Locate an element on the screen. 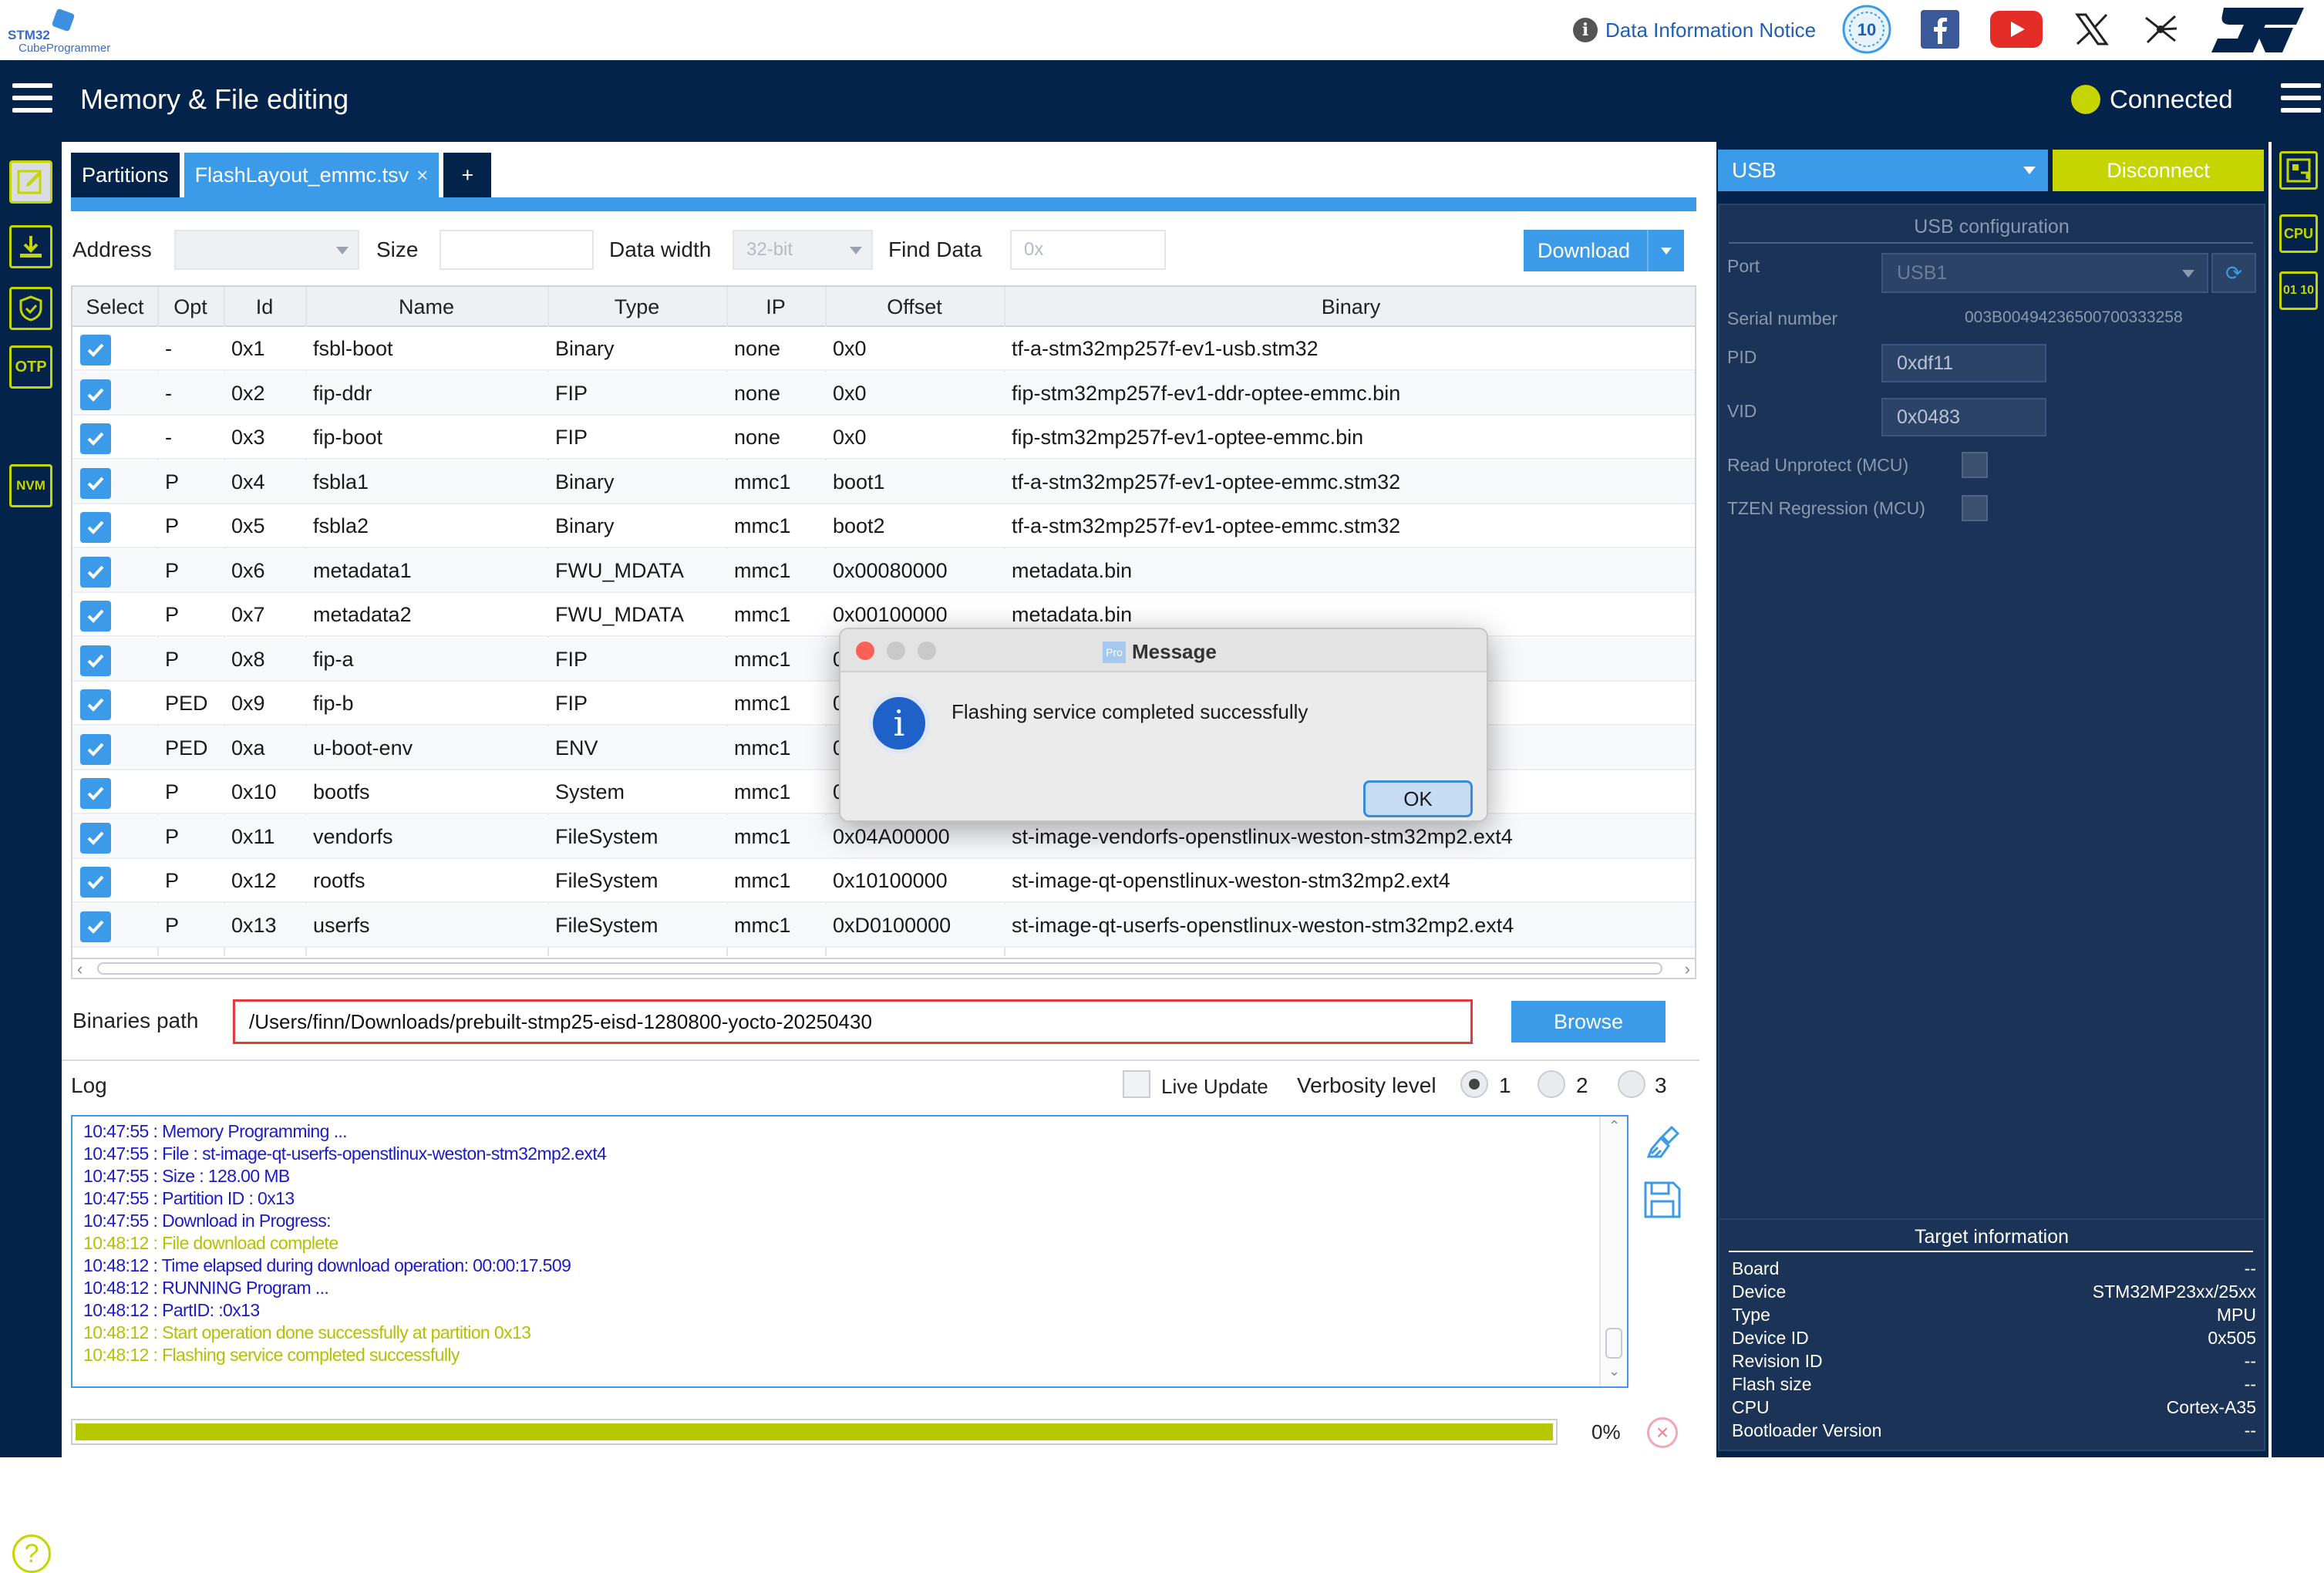 This screenshot has height=1573, width=2324. right-menu-icon is located at coordinates (2301, 100).